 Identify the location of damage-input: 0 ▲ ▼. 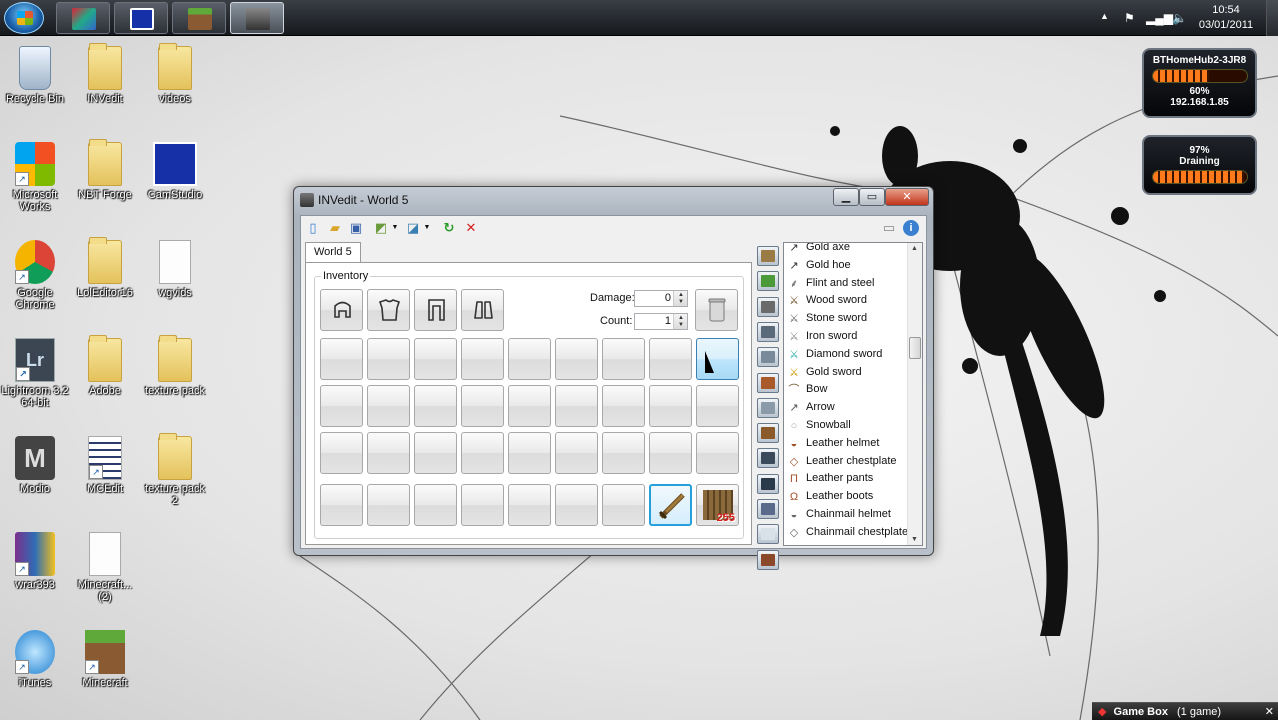
(661, 298).